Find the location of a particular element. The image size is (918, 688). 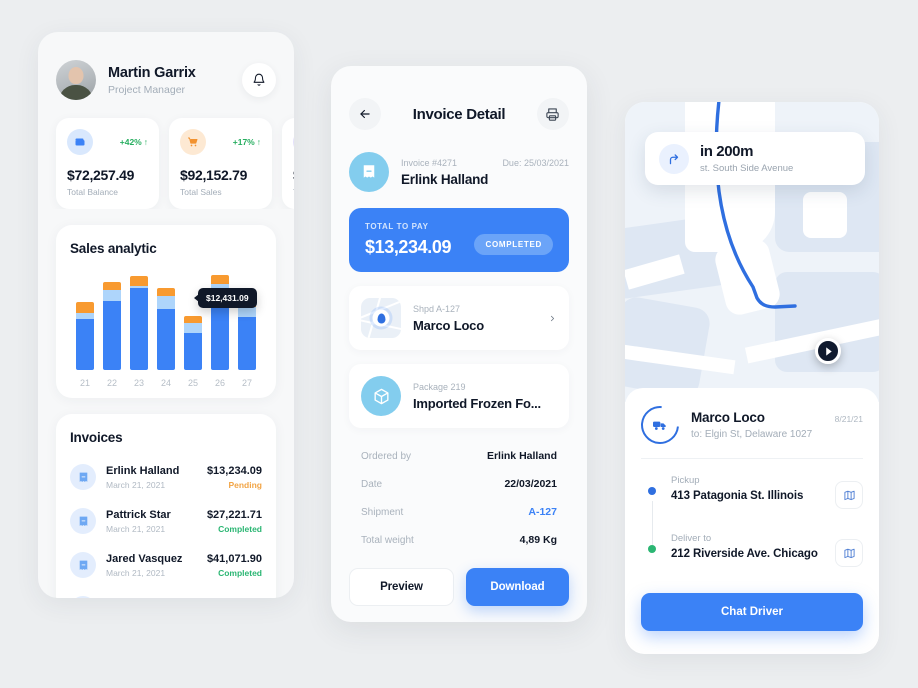

map-icon is located at coordinates (849, 553).